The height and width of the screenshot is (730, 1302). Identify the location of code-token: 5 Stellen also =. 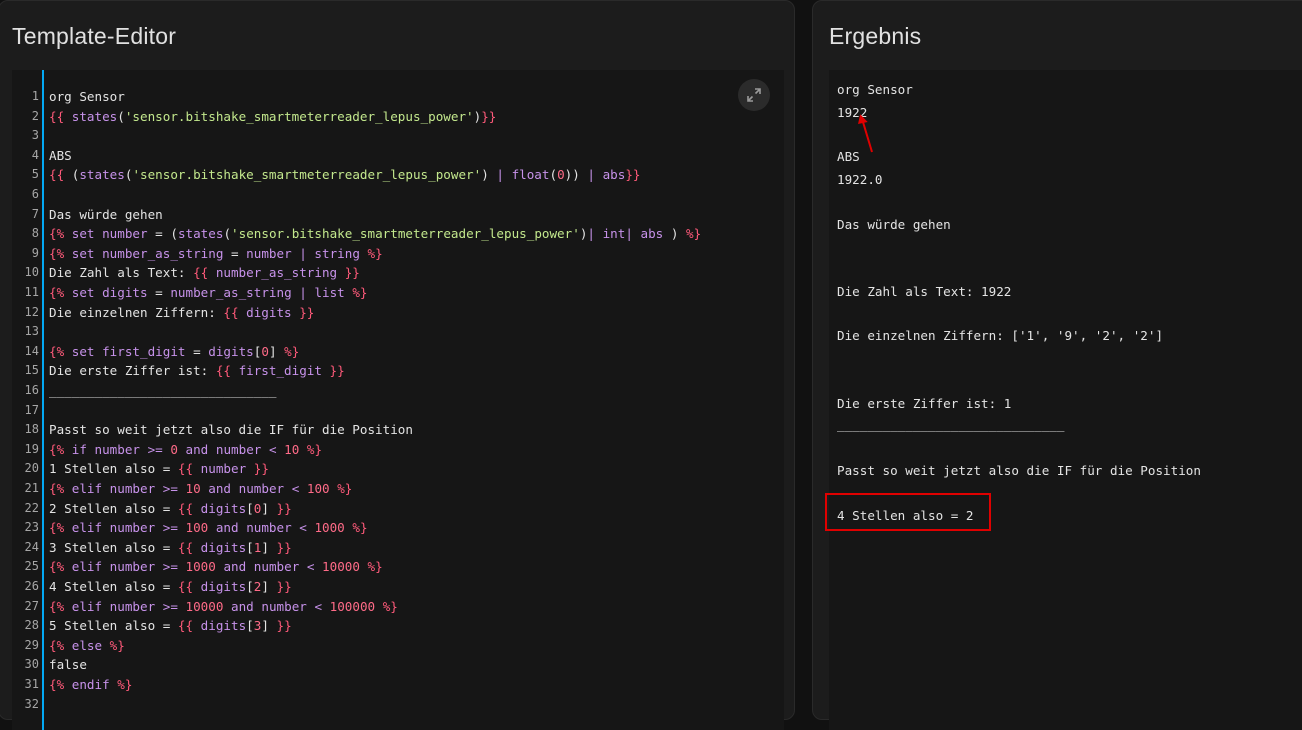
(113, 626).